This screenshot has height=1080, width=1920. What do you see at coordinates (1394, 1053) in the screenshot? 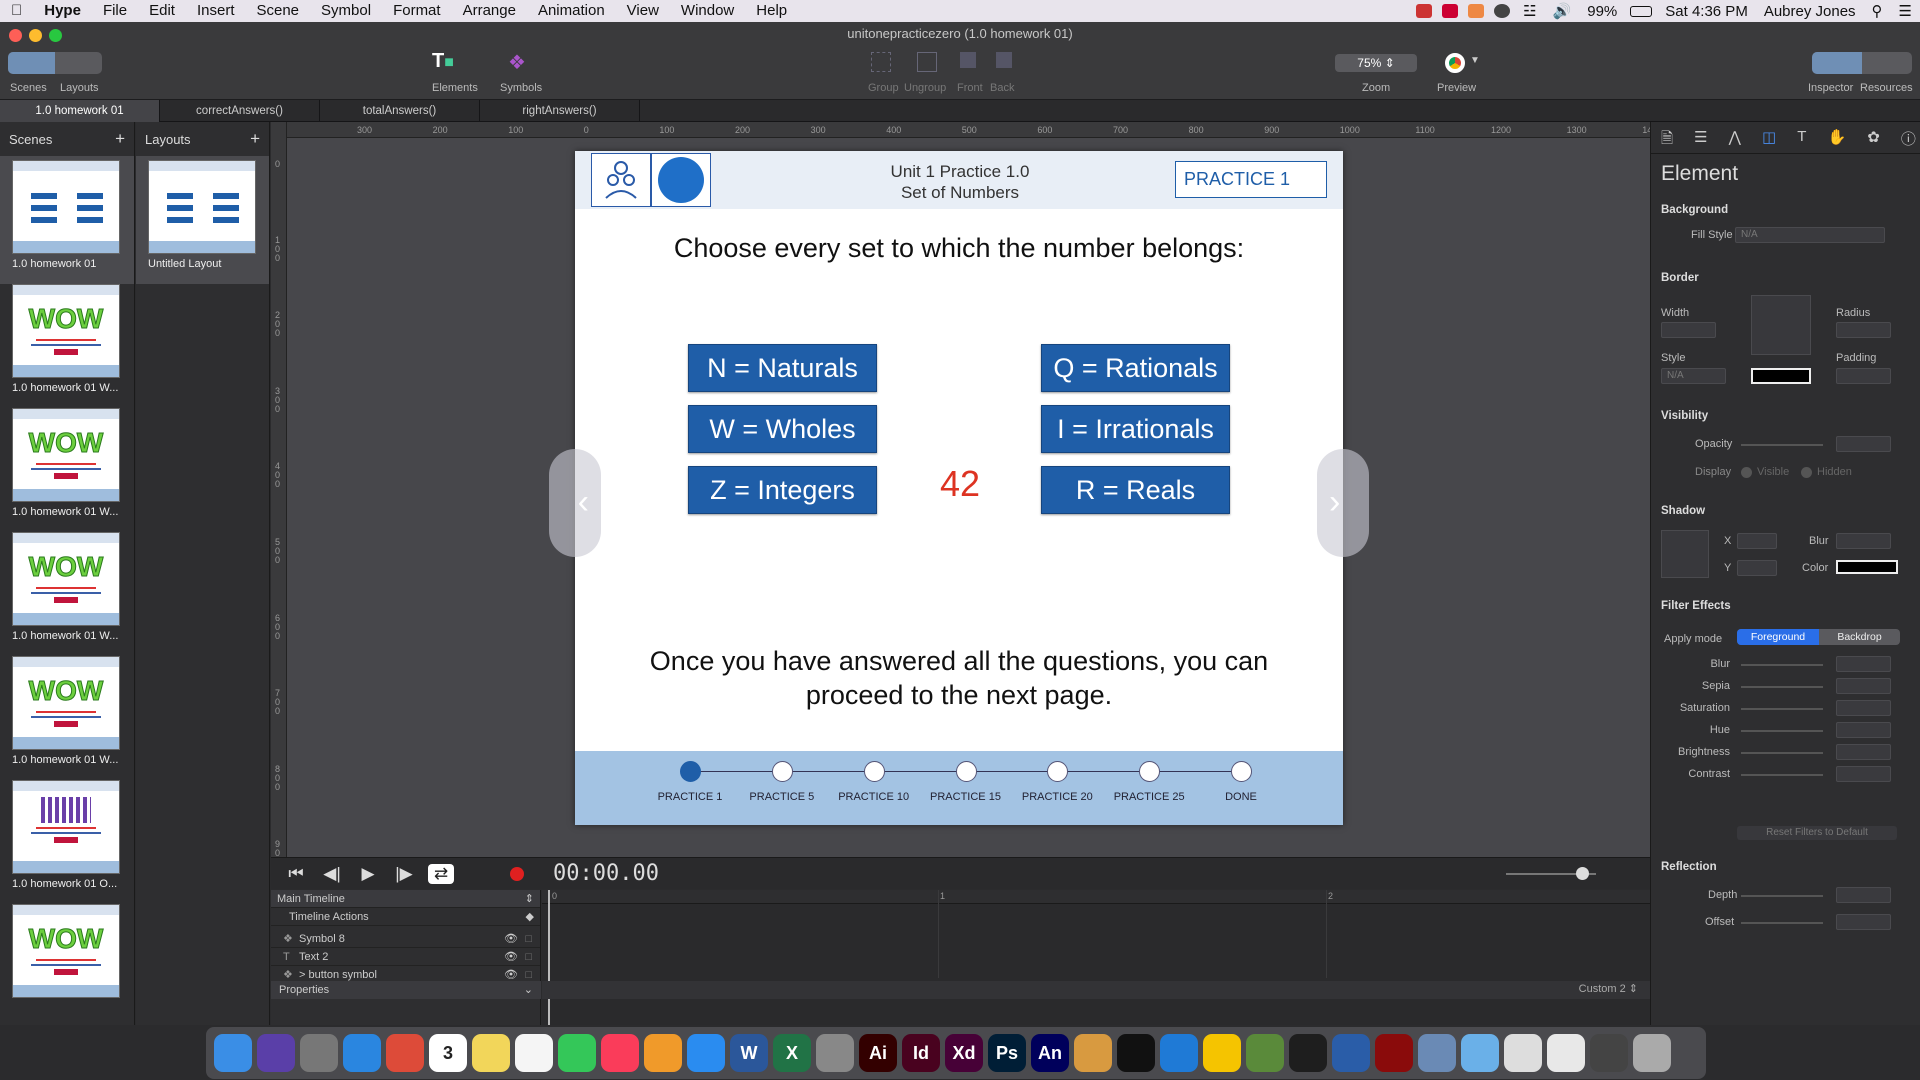
I see `flash-dock-icon` at bounding box center [1394, 1053].